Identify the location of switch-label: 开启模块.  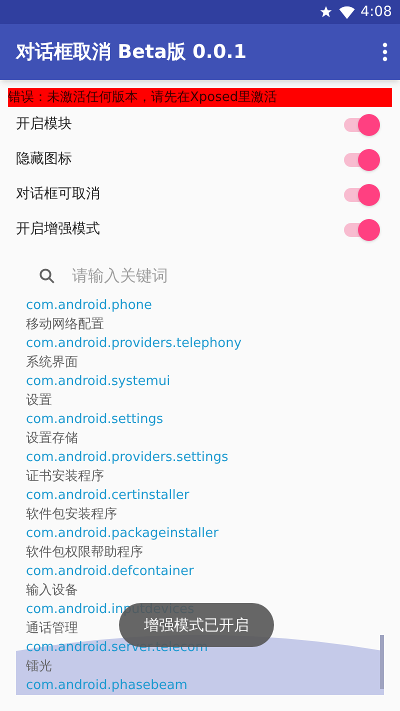
(44, 124).